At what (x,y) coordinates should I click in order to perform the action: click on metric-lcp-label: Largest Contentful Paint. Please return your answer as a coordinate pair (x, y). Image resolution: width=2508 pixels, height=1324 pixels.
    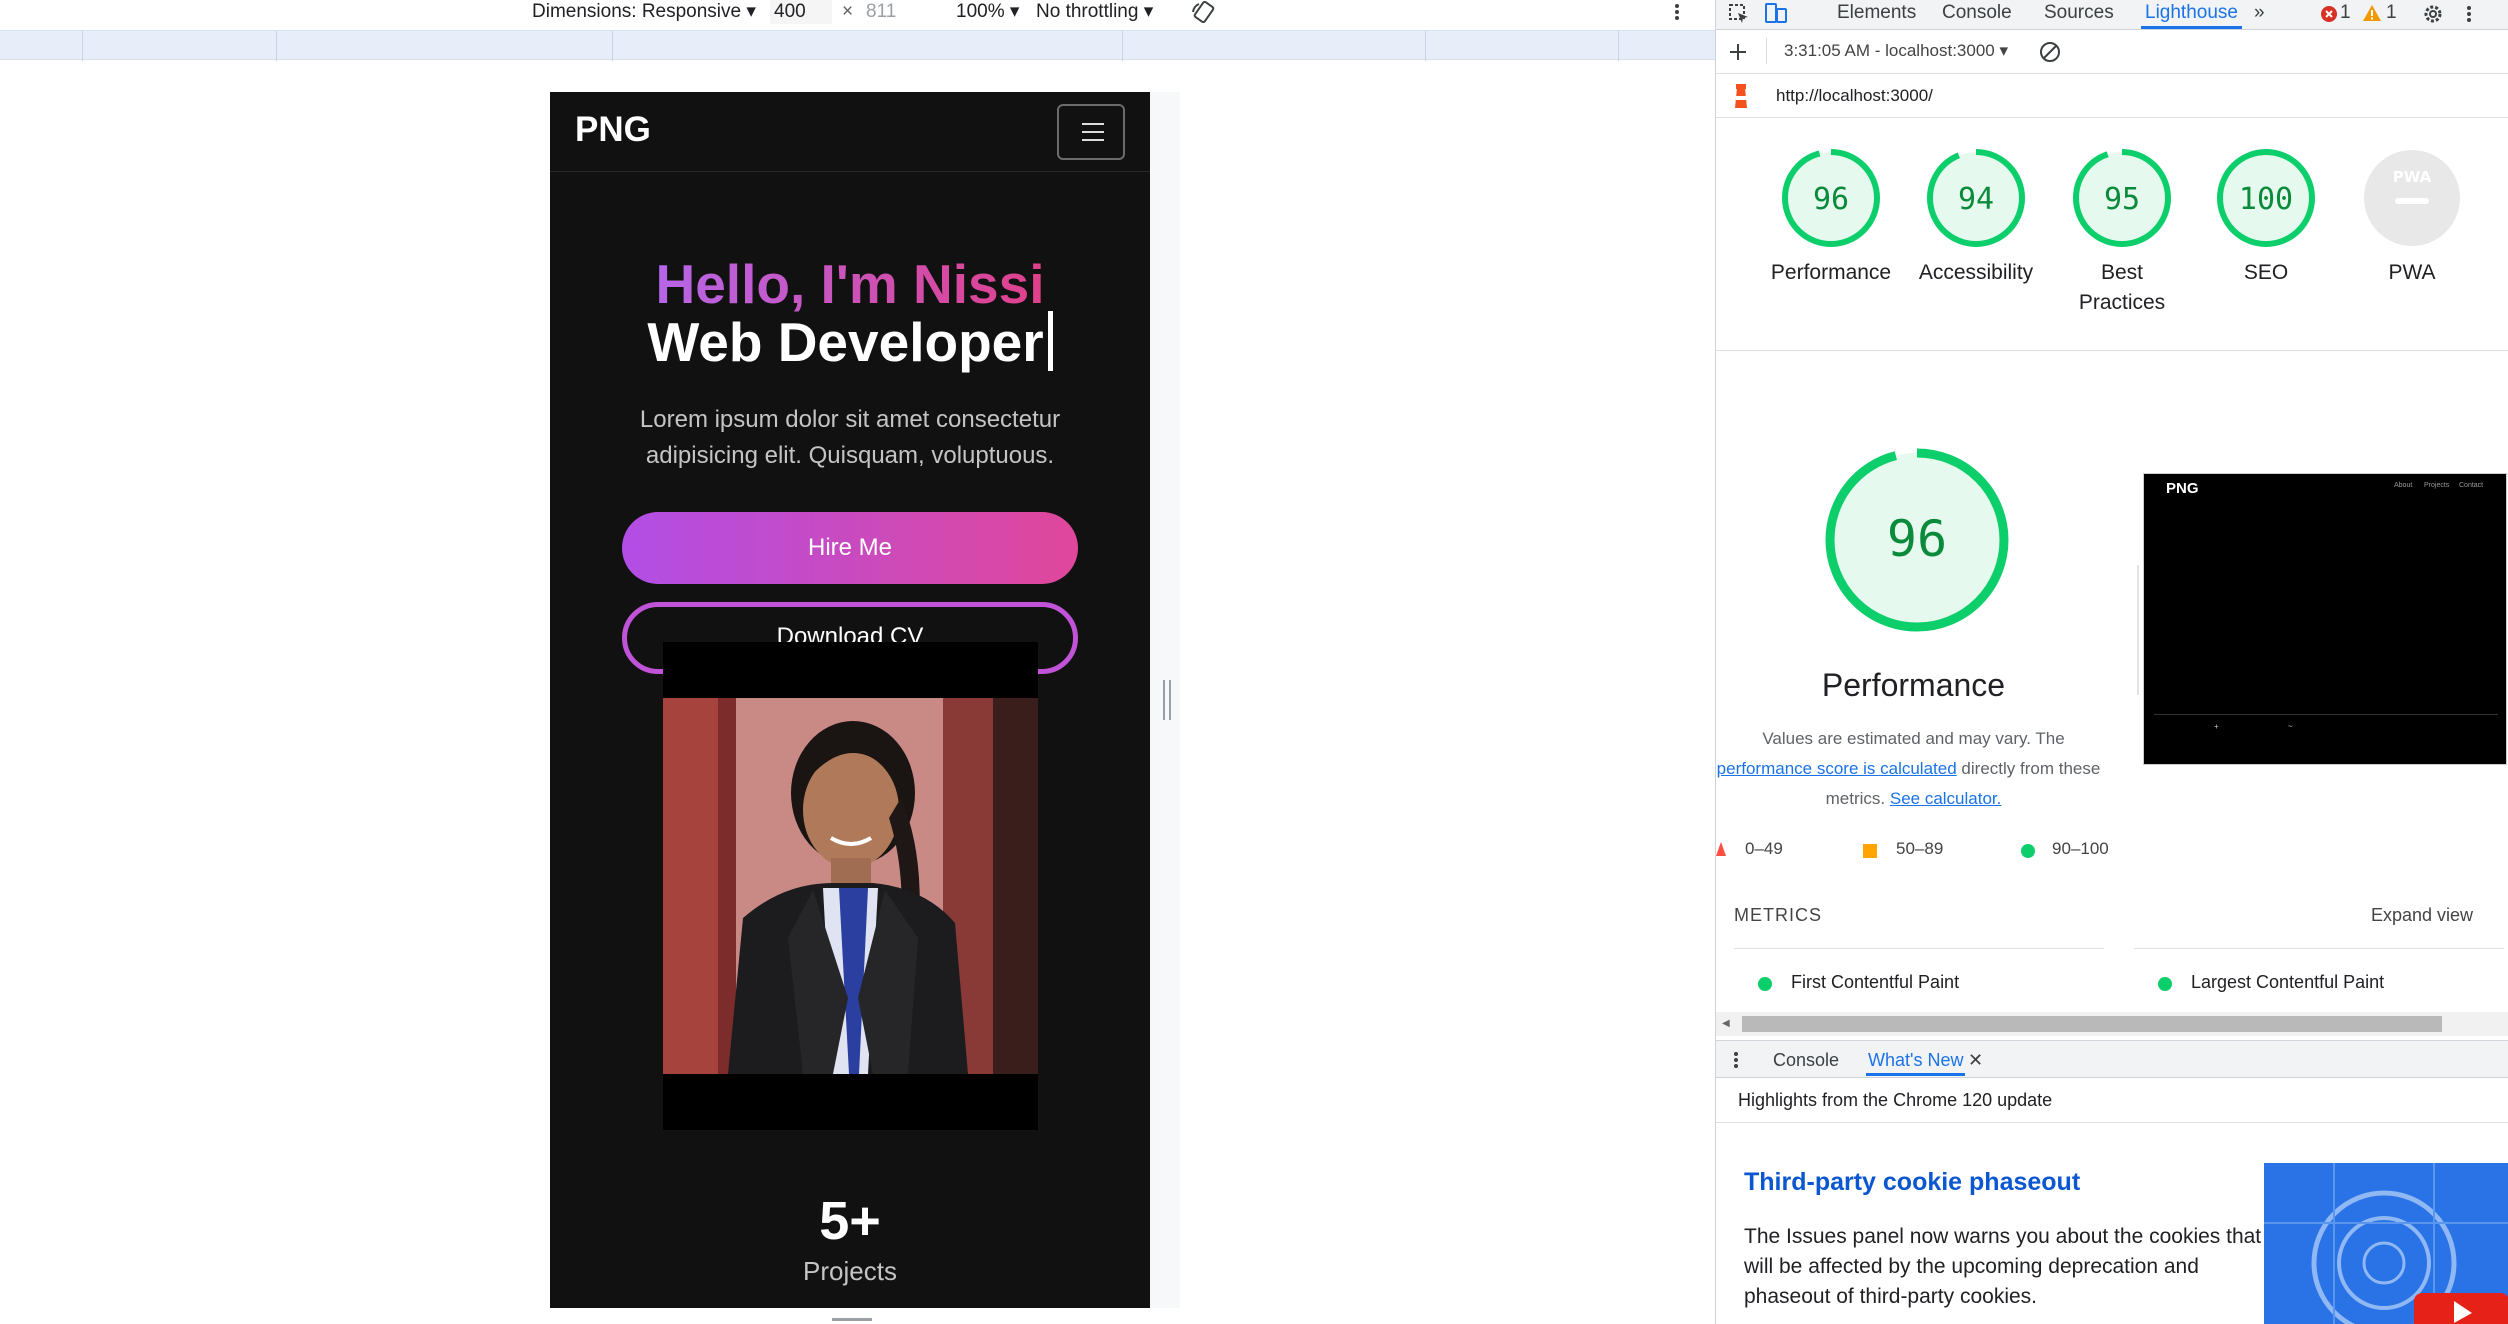
    Looking at the image, I should click on (2288, 982).